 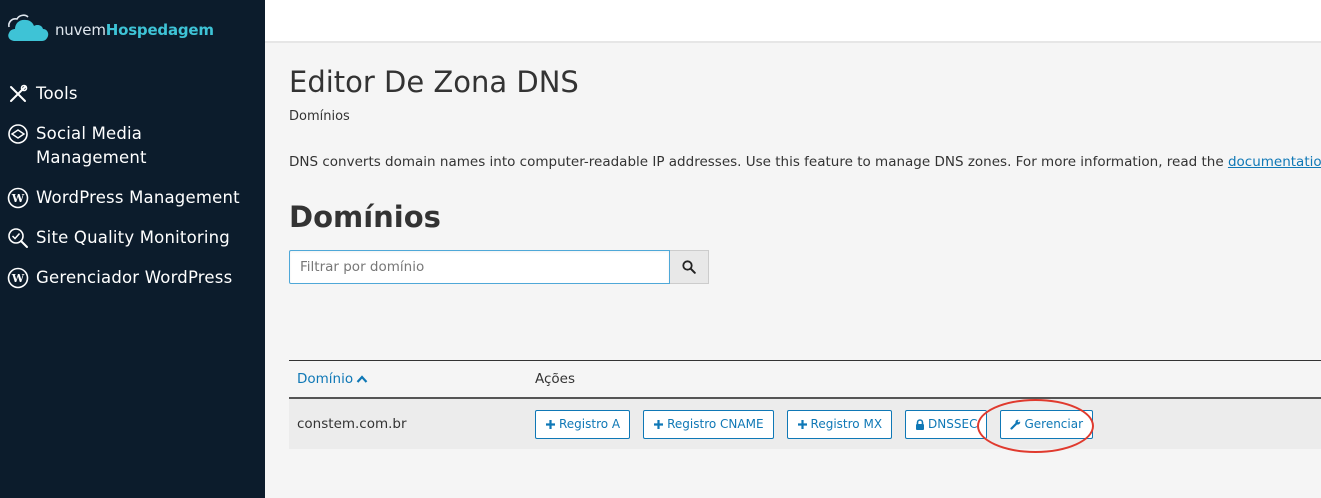 What do you see at coordinates (1054, 424) in the screenshot?
I see `button-label: Gerenciar` at bounding box center [1054, 424].